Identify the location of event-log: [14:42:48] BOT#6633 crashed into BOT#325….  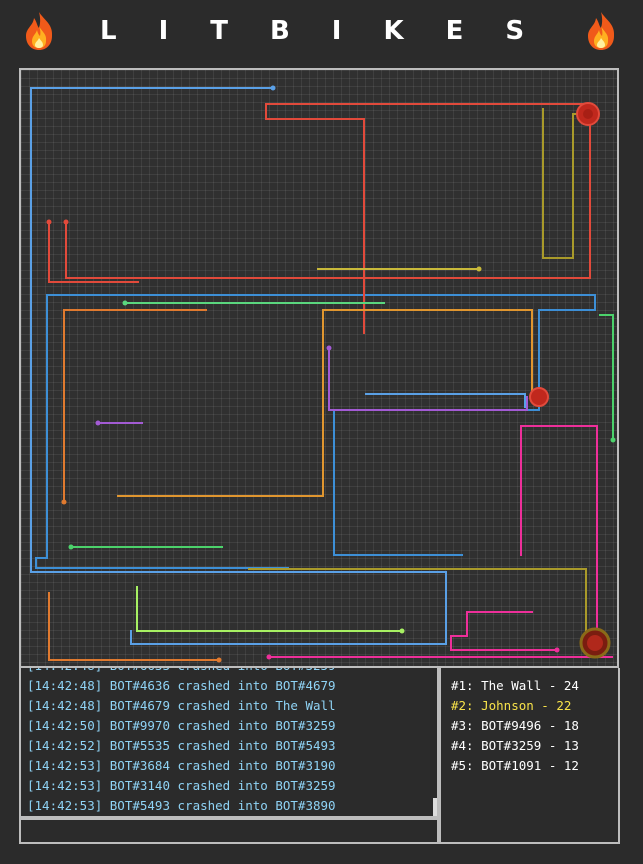
(229, 743).